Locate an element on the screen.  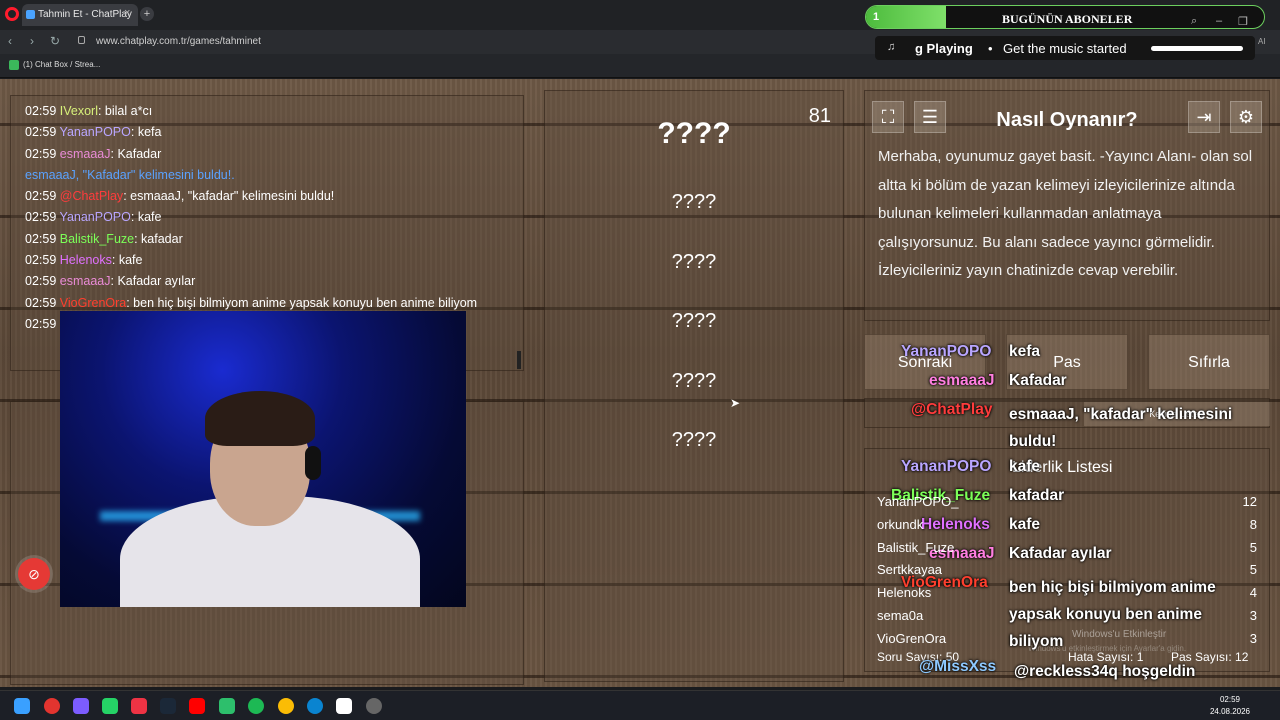
music-note-icon: ♫ is located at coordinates (891, 47).